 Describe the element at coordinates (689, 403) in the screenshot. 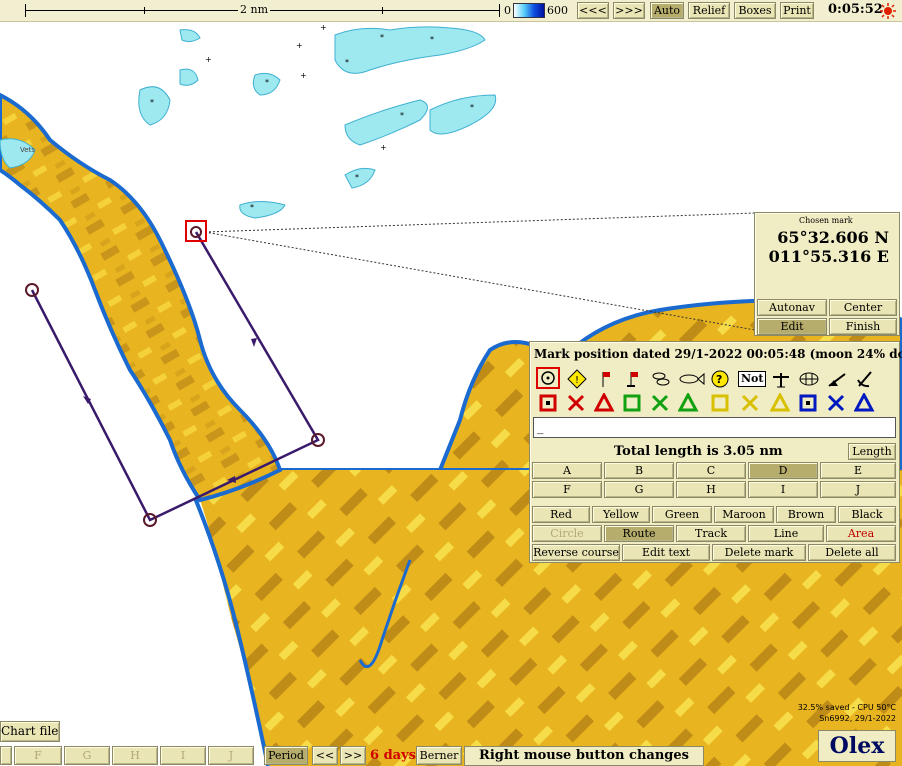

I see `green-triangle-icon` at that location.